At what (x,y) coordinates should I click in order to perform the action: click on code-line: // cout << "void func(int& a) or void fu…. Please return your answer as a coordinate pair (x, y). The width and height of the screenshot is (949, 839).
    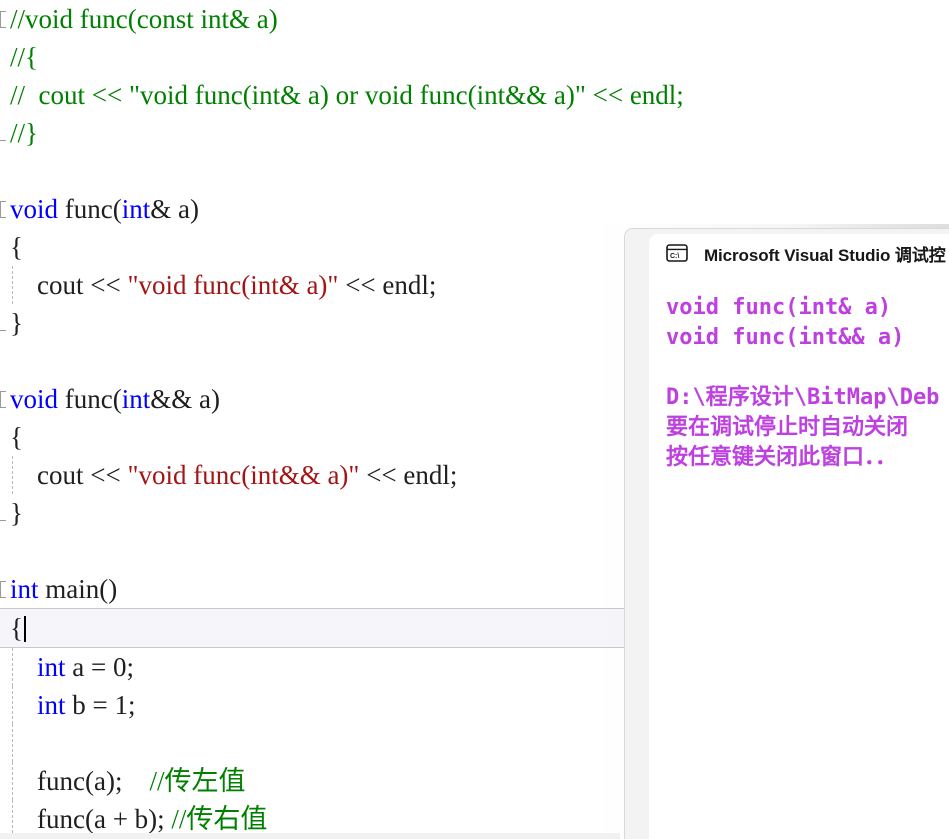
    Looking at the image, I should click on (474, 95).